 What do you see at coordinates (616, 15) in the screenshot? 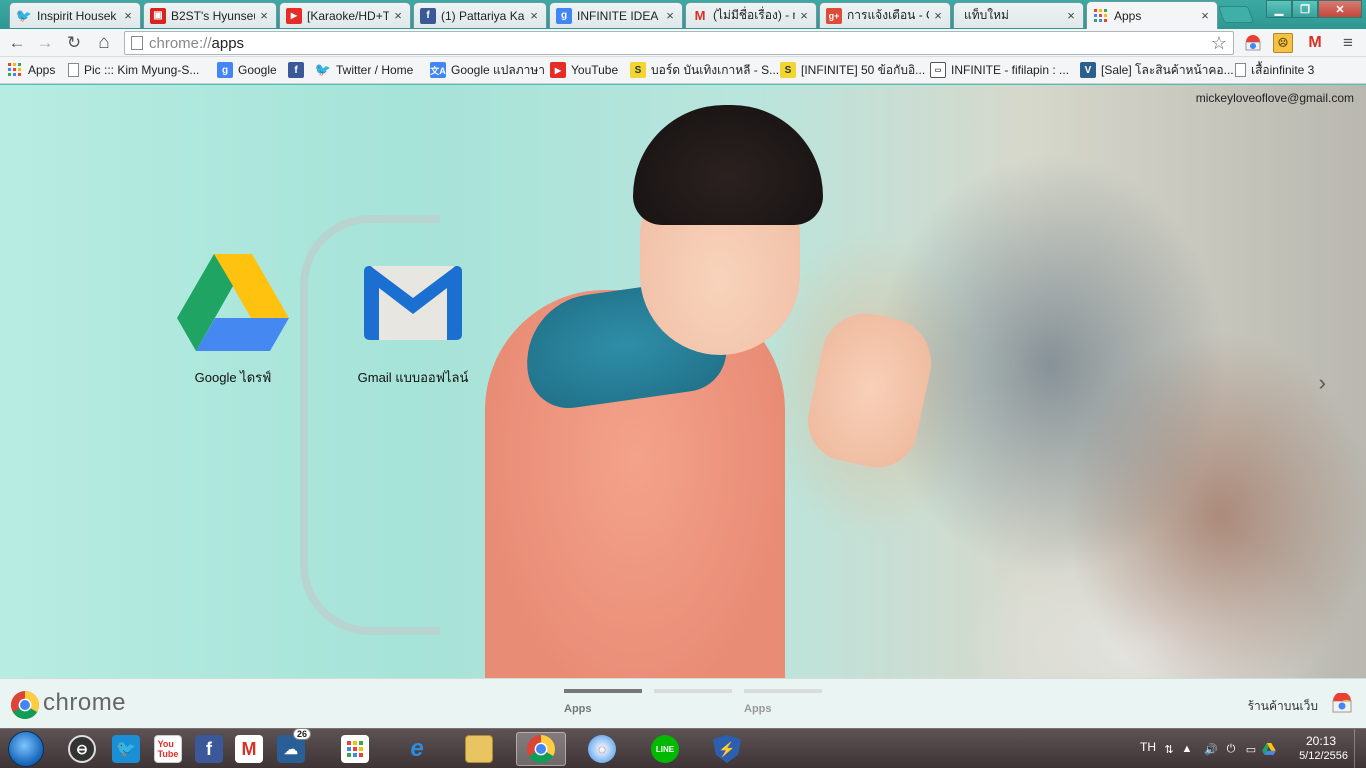
I see `tab-infinite-idea: g INFINITE IDEA | ×` at bounding box center [616, 15].